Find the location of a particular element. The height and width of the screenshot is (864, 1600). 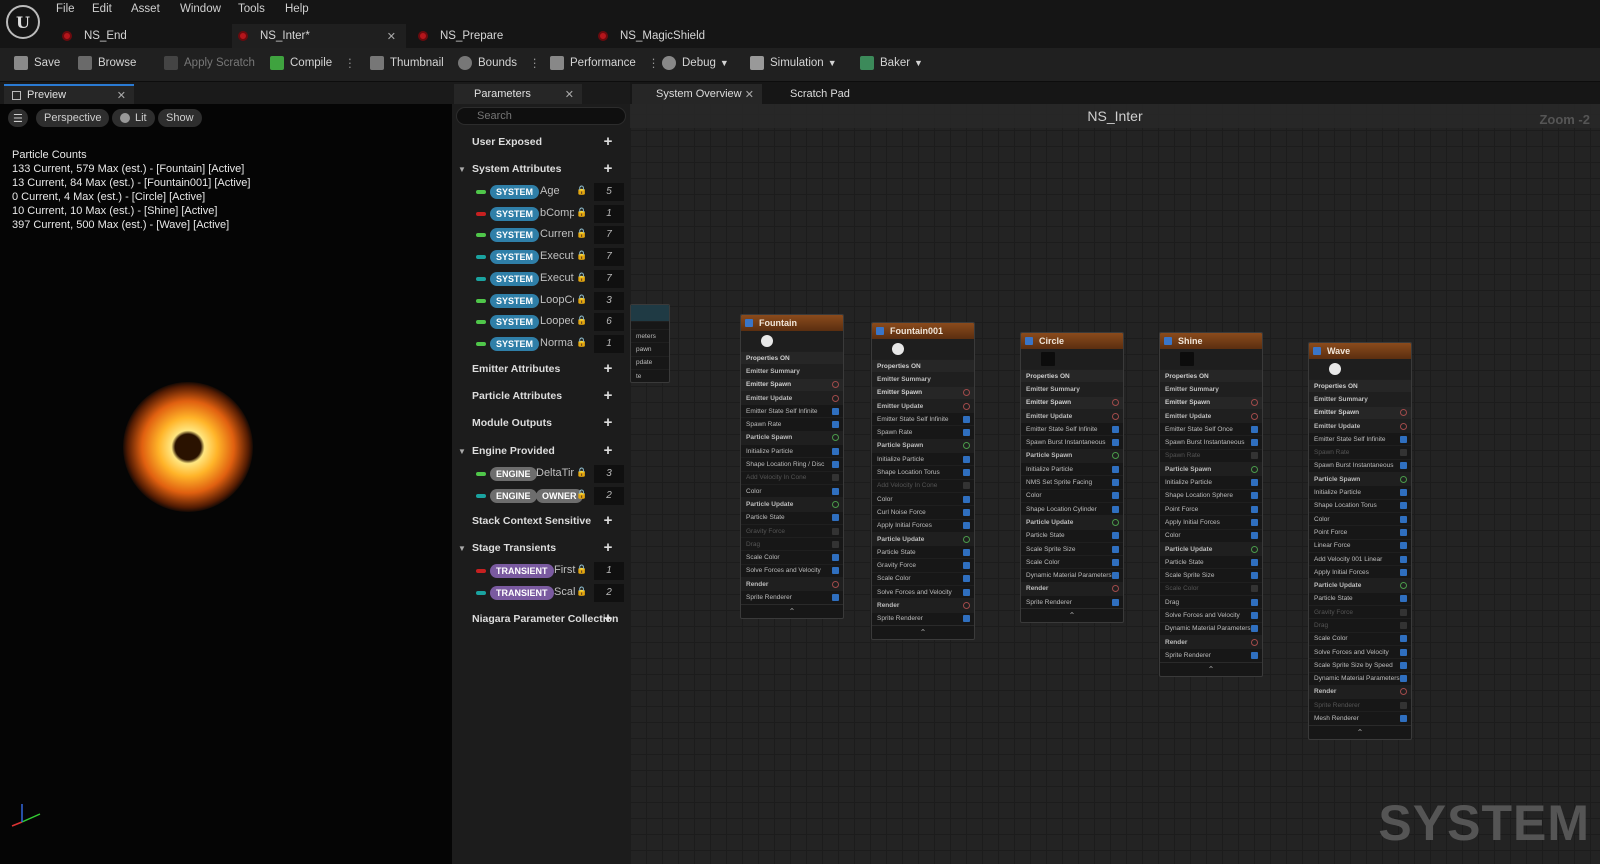

node-row: Linear Force is located at coordinates (1360, 545).